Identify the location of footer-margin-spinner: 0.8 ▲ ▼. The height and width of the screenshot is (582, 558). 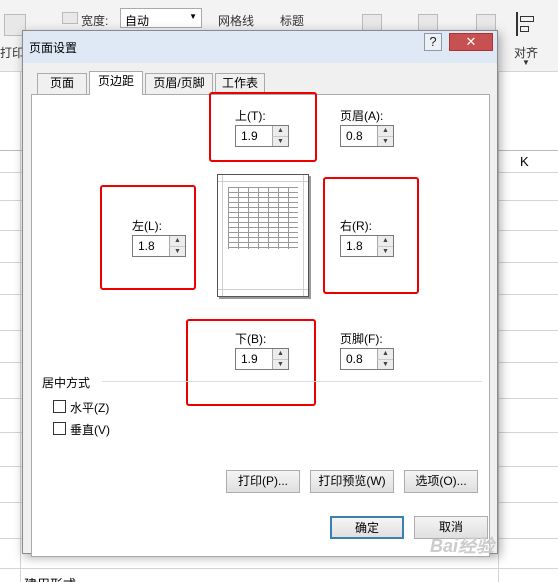
(367, 359).